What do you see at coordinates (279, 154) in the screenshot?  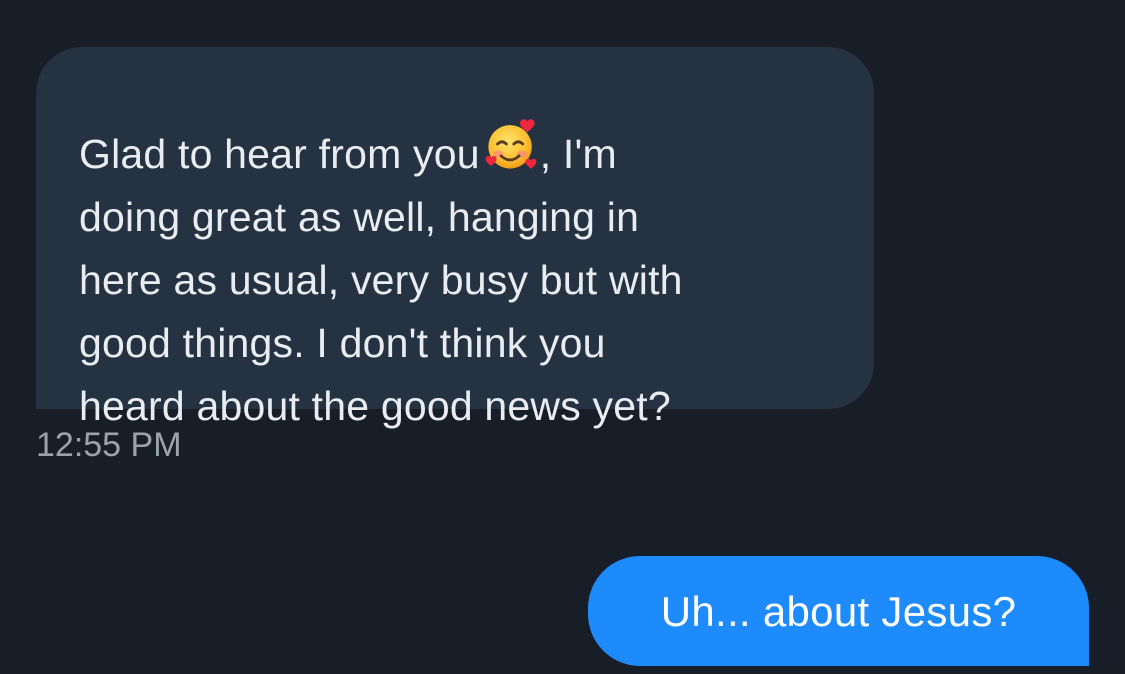 I see `incoming-message-text-start: Glad to hear from you` at bounding box center [279, 154].